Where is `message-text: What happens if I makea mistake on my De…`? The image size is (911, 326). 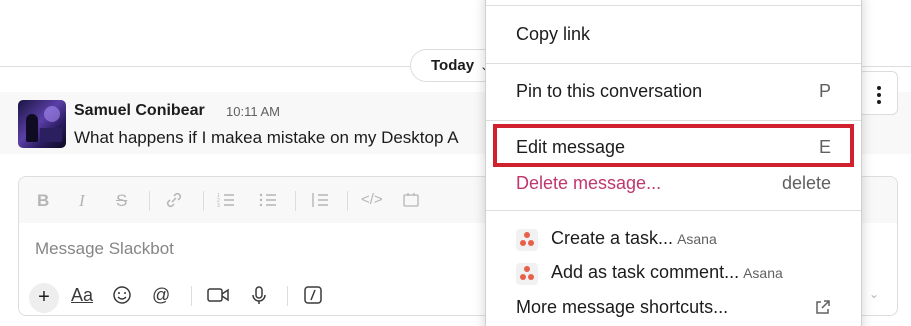
message-text: What happens if I makea mistake on my De… is located at coordinates (266, 137).